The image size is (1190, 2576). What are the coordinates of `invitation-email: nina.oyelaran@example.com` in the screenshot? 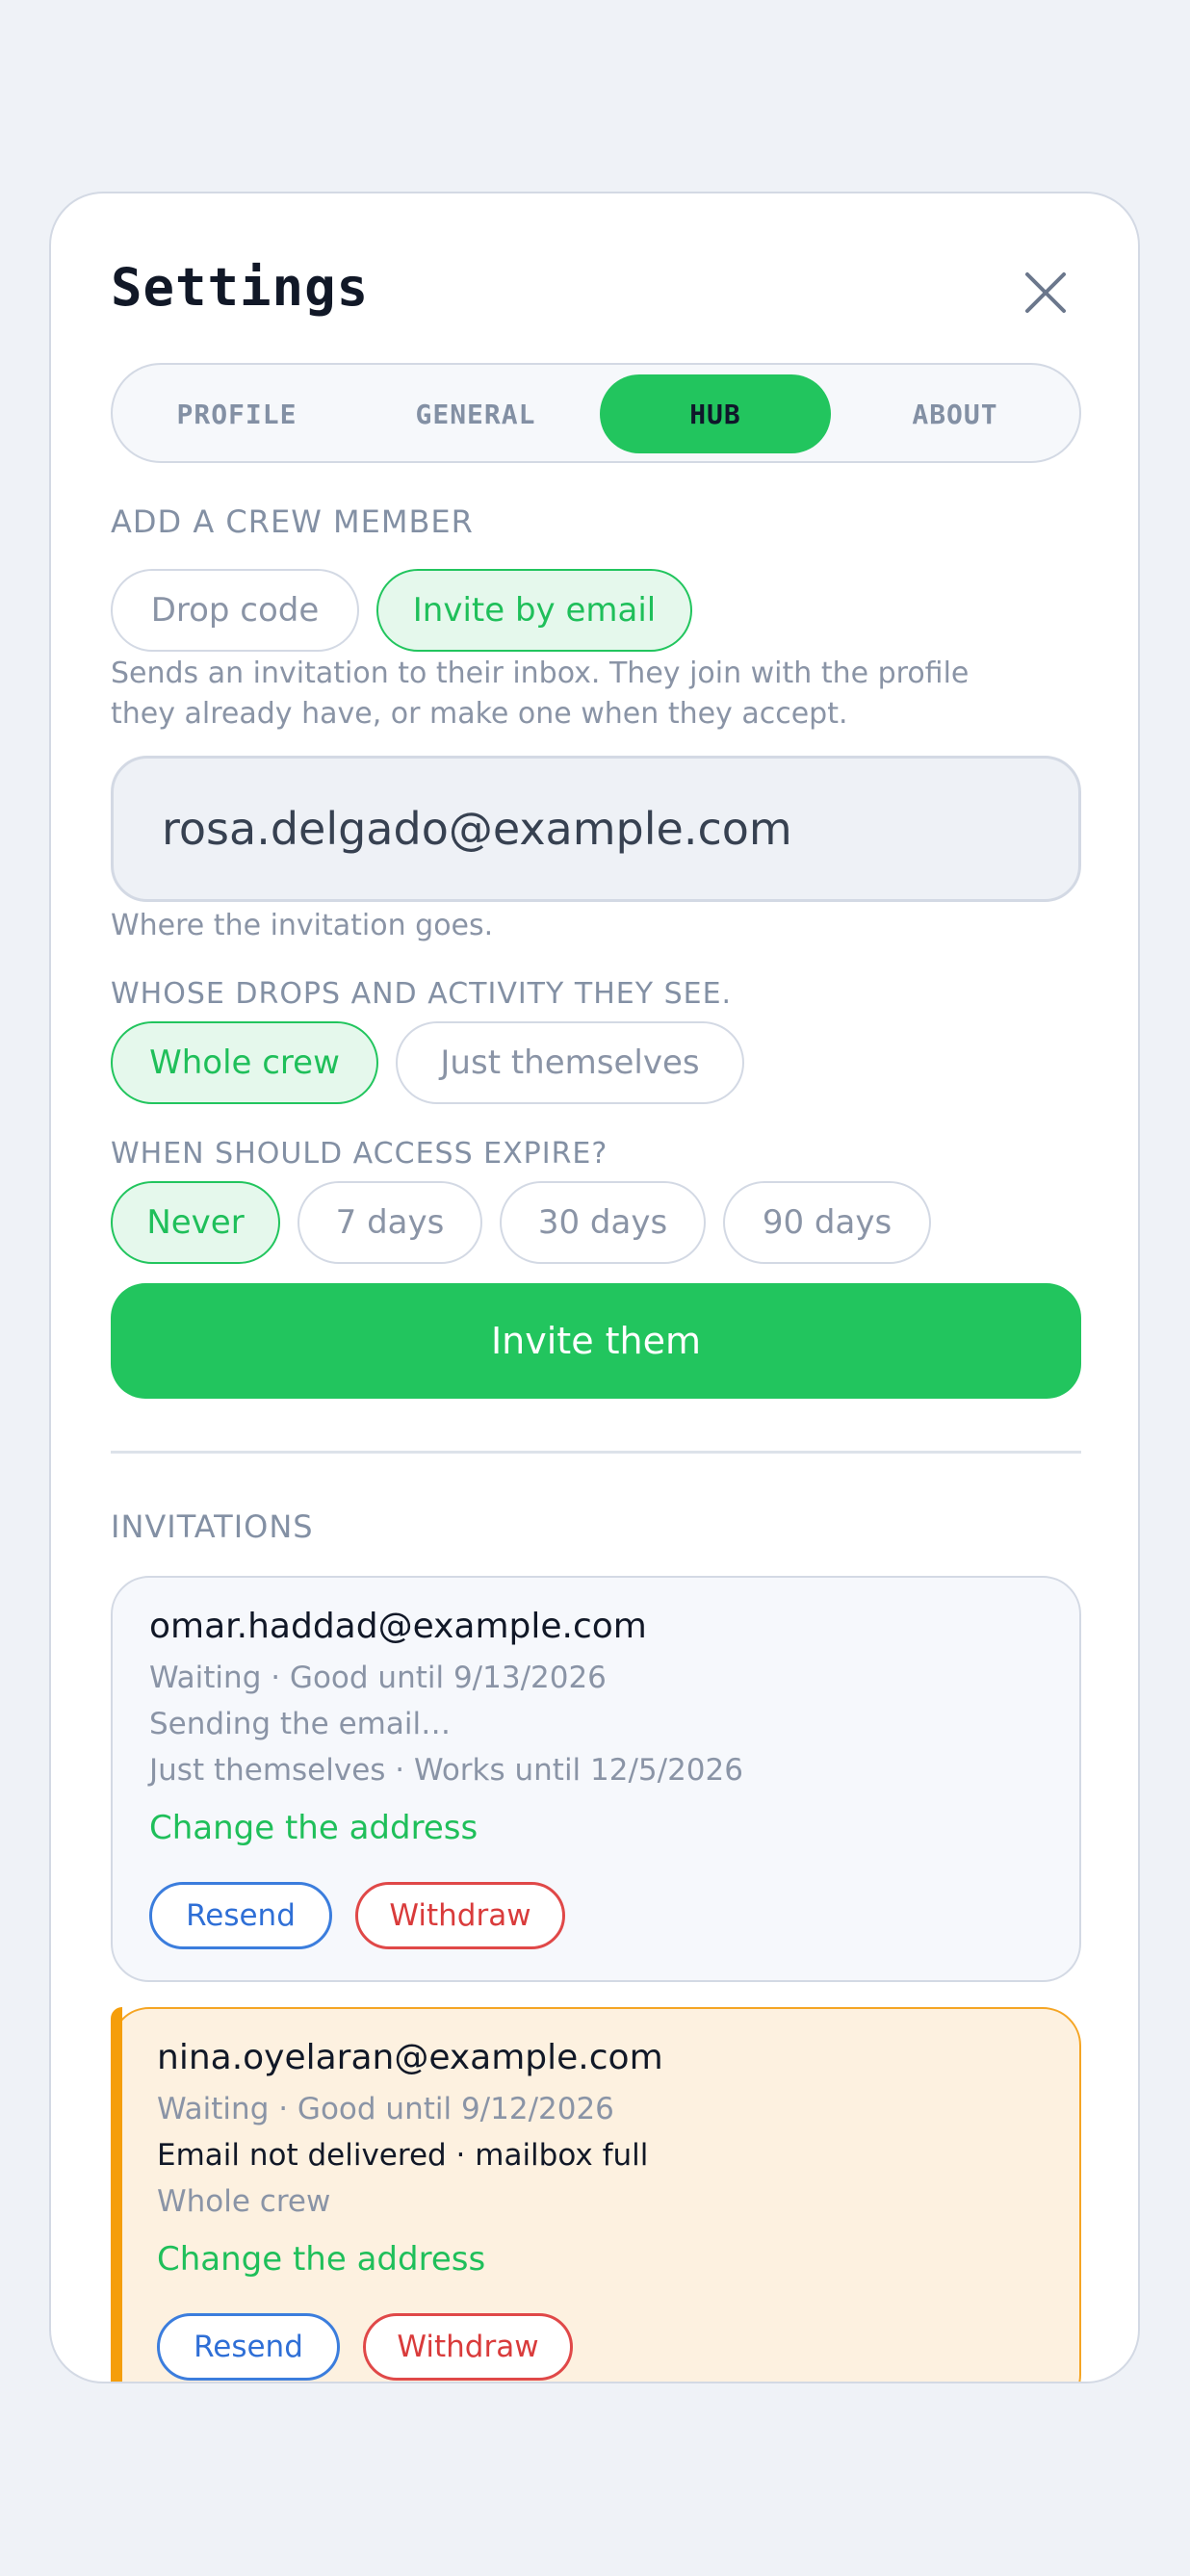 It's located at (410, 2057).